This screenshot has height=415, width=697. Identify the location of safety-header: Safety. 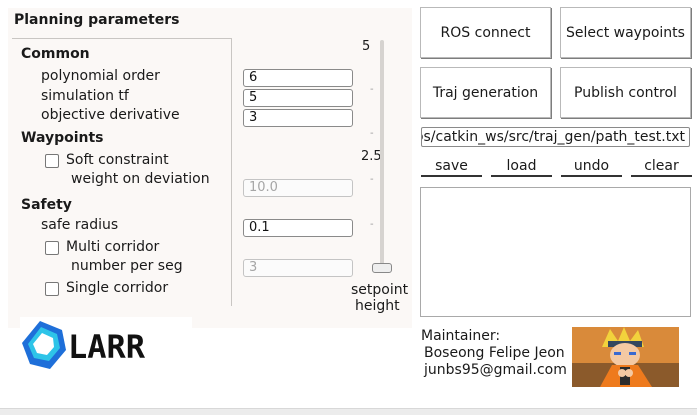
(46, 205).